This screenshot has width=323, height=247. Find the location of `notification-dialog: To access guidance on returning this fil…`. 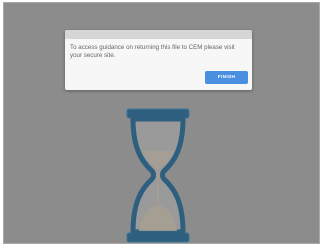

notification-dialog: To access guidance on returning this fil… is located at coordinates (158, 60).